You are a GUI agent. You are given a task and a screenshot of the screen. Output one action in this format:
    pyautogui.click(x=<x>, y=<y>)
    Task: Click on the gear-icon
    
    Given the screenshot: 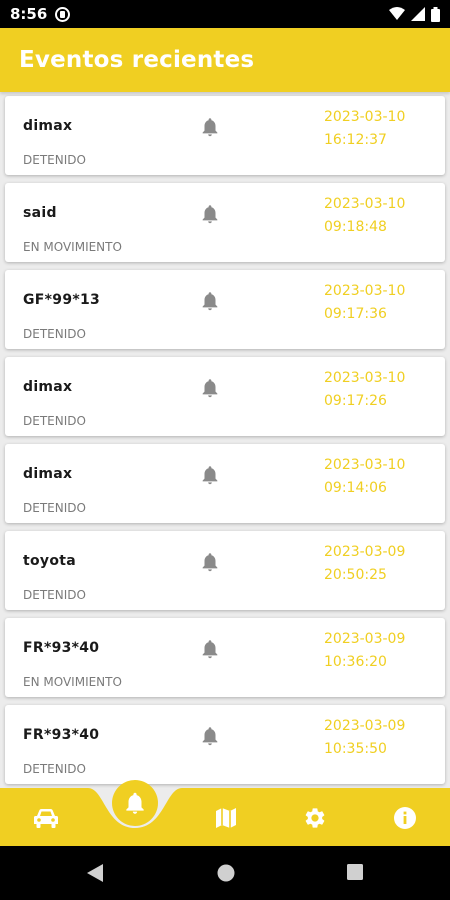 What is the action you would take?
    pyautogui.click(x=315, y=818)
    